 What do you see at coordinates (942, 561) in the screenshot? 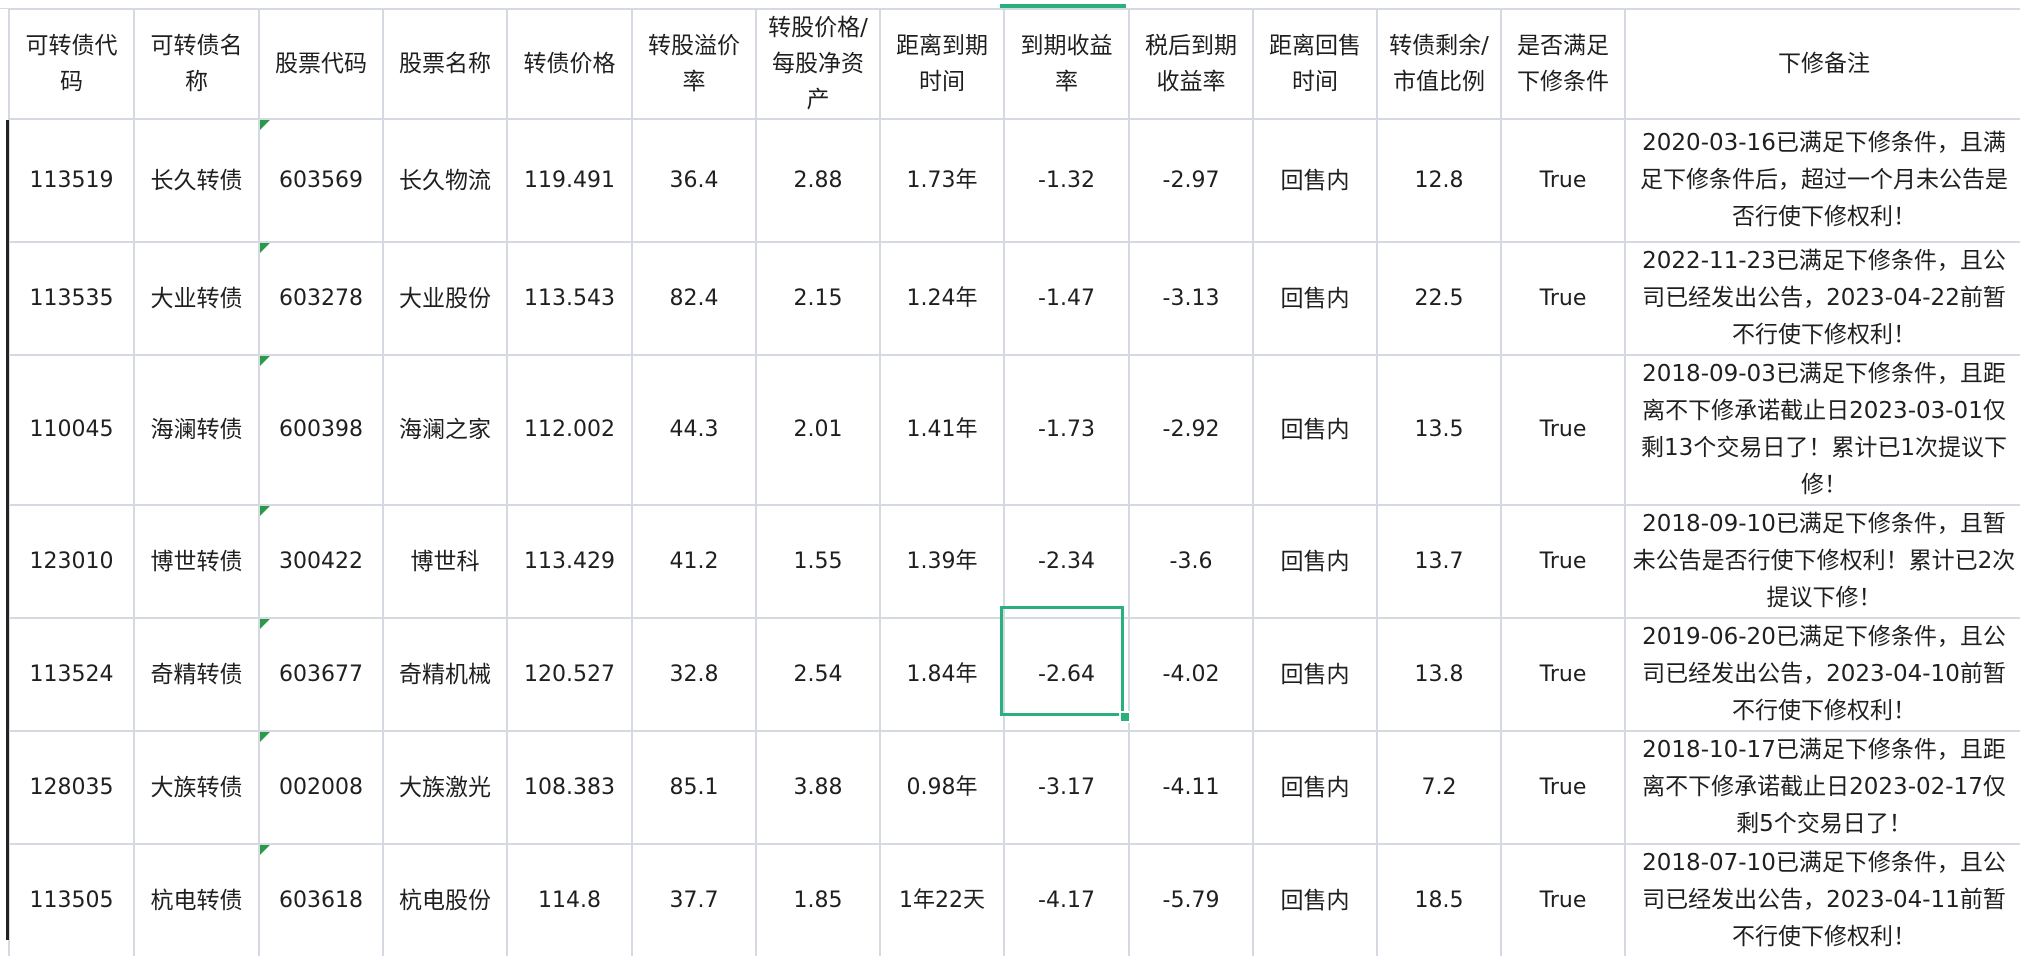
I see `cell-time-to-maturity: 1.39年` at bounding box center [942, 561].